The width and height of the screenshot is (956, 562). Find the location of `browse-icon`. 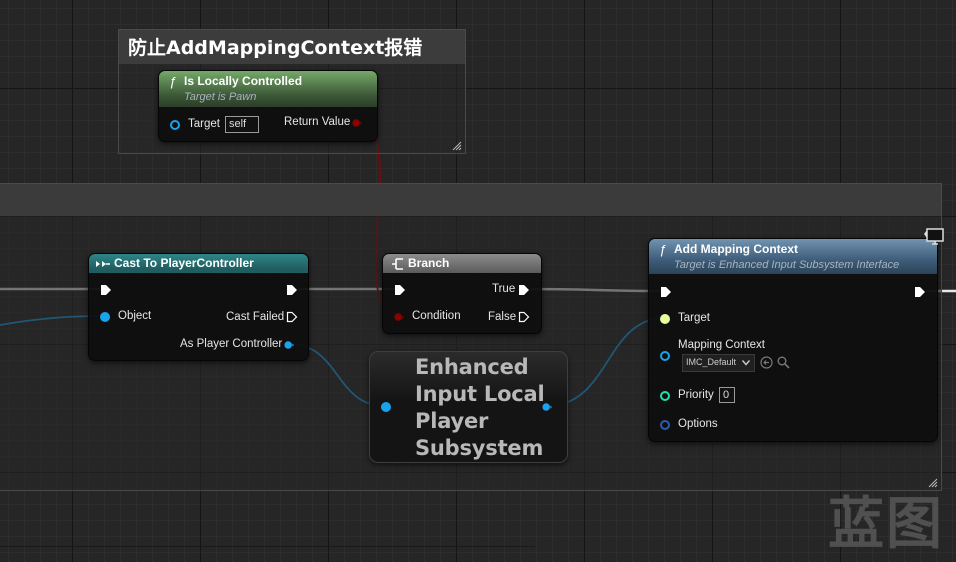

browse-icon is located at coordinates (766, 362).